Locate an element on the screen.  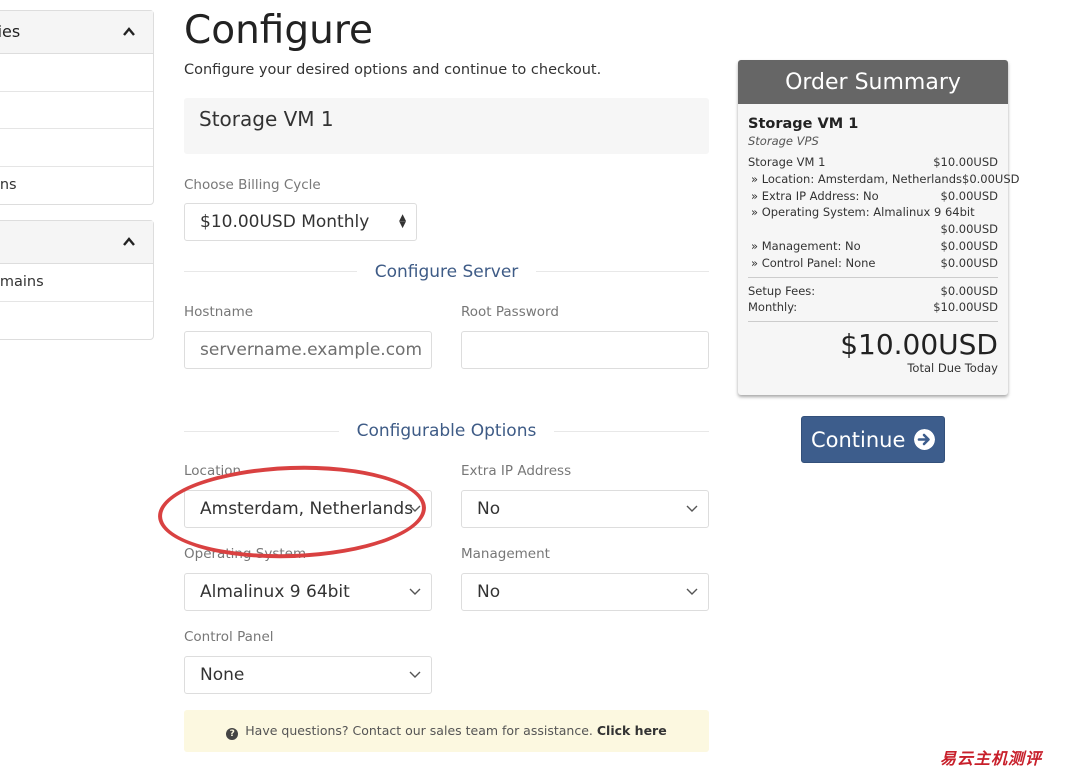
control-panel-select: None is located at coordinates (308, 675).